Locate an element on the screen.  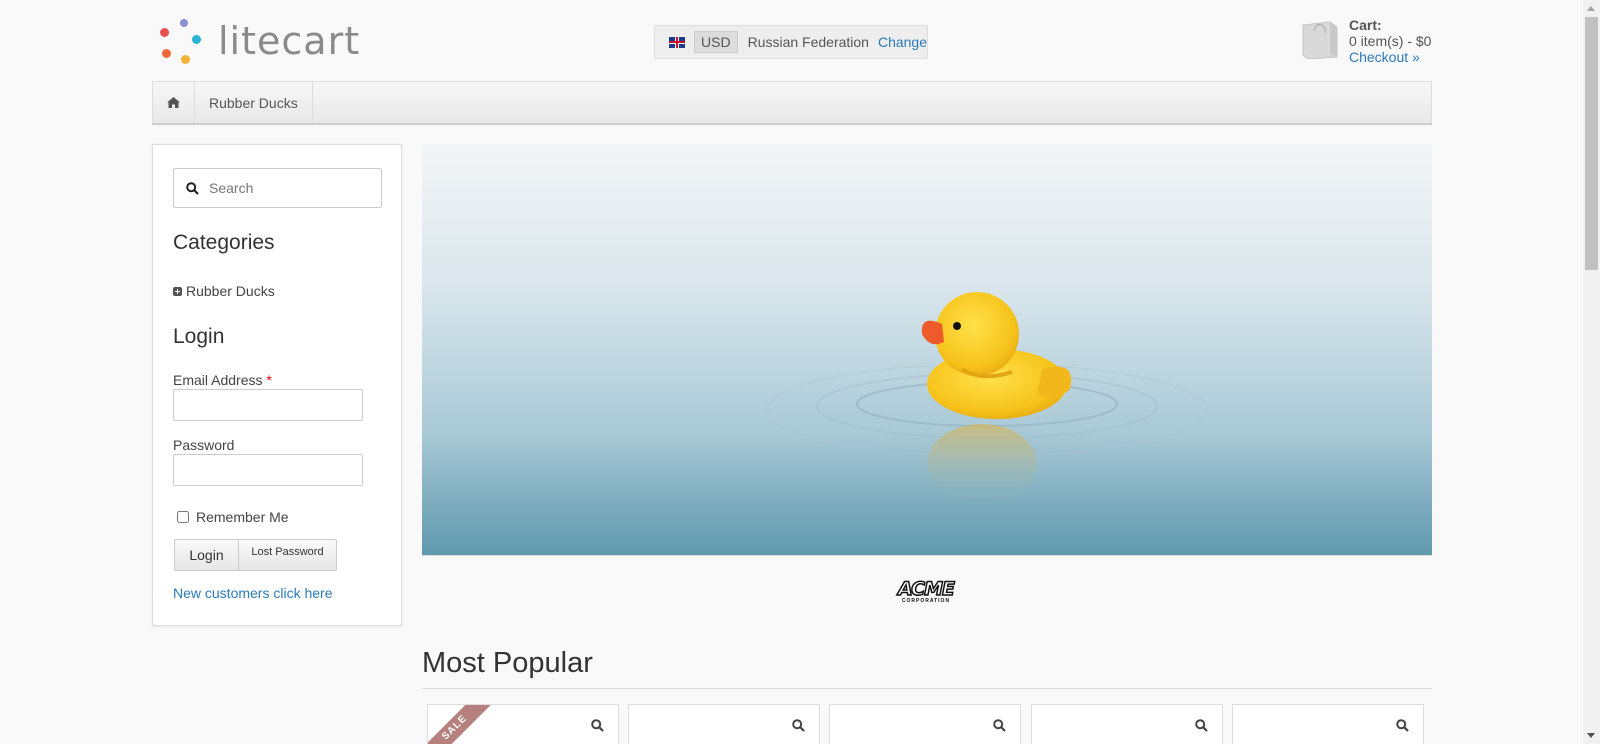
new-customers-link: New customers click here is located at coordinates (253, 593).